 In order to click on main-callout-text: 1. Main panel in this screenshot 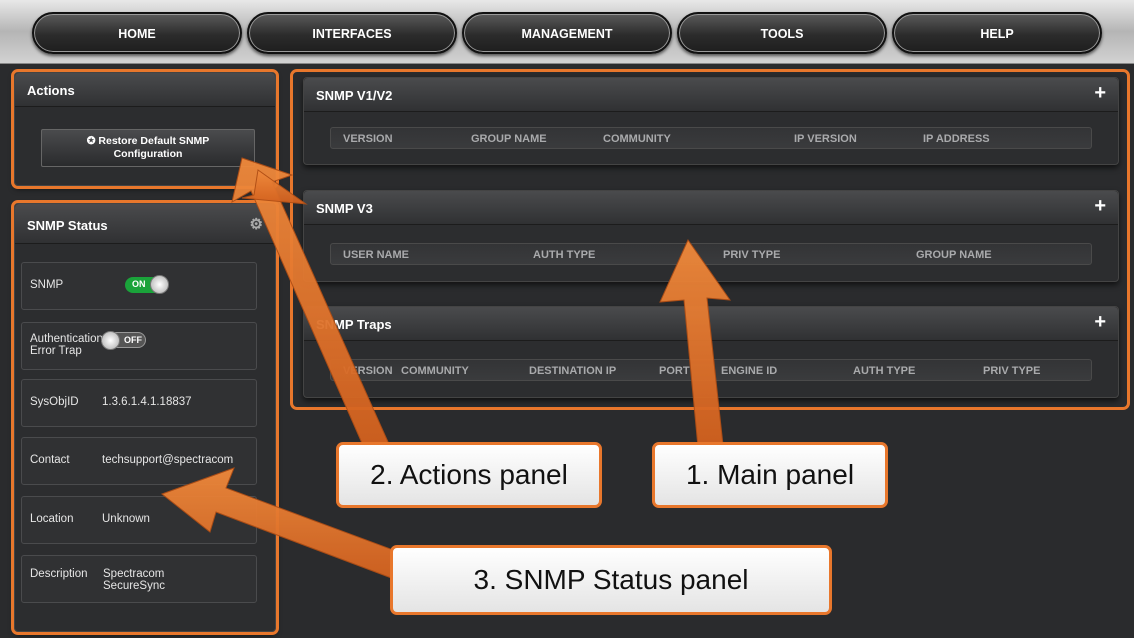, I will do `click(770, 474)`.